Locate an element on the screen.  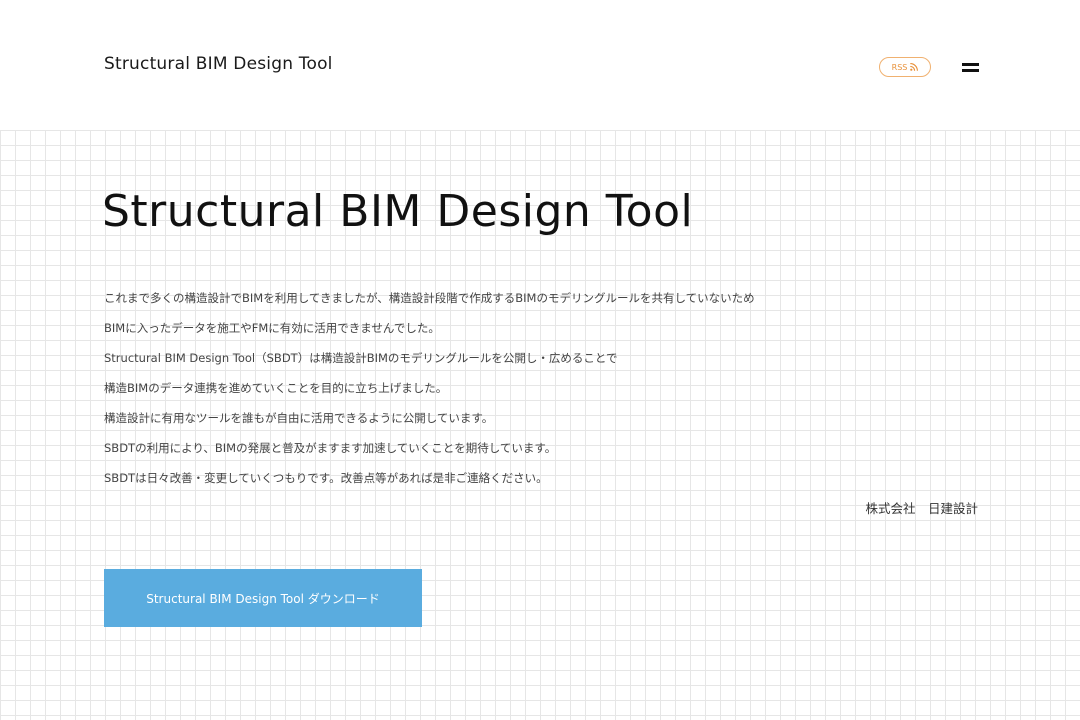
page-title: Structural BIM Design Tool is located at coordinates (398, 211).